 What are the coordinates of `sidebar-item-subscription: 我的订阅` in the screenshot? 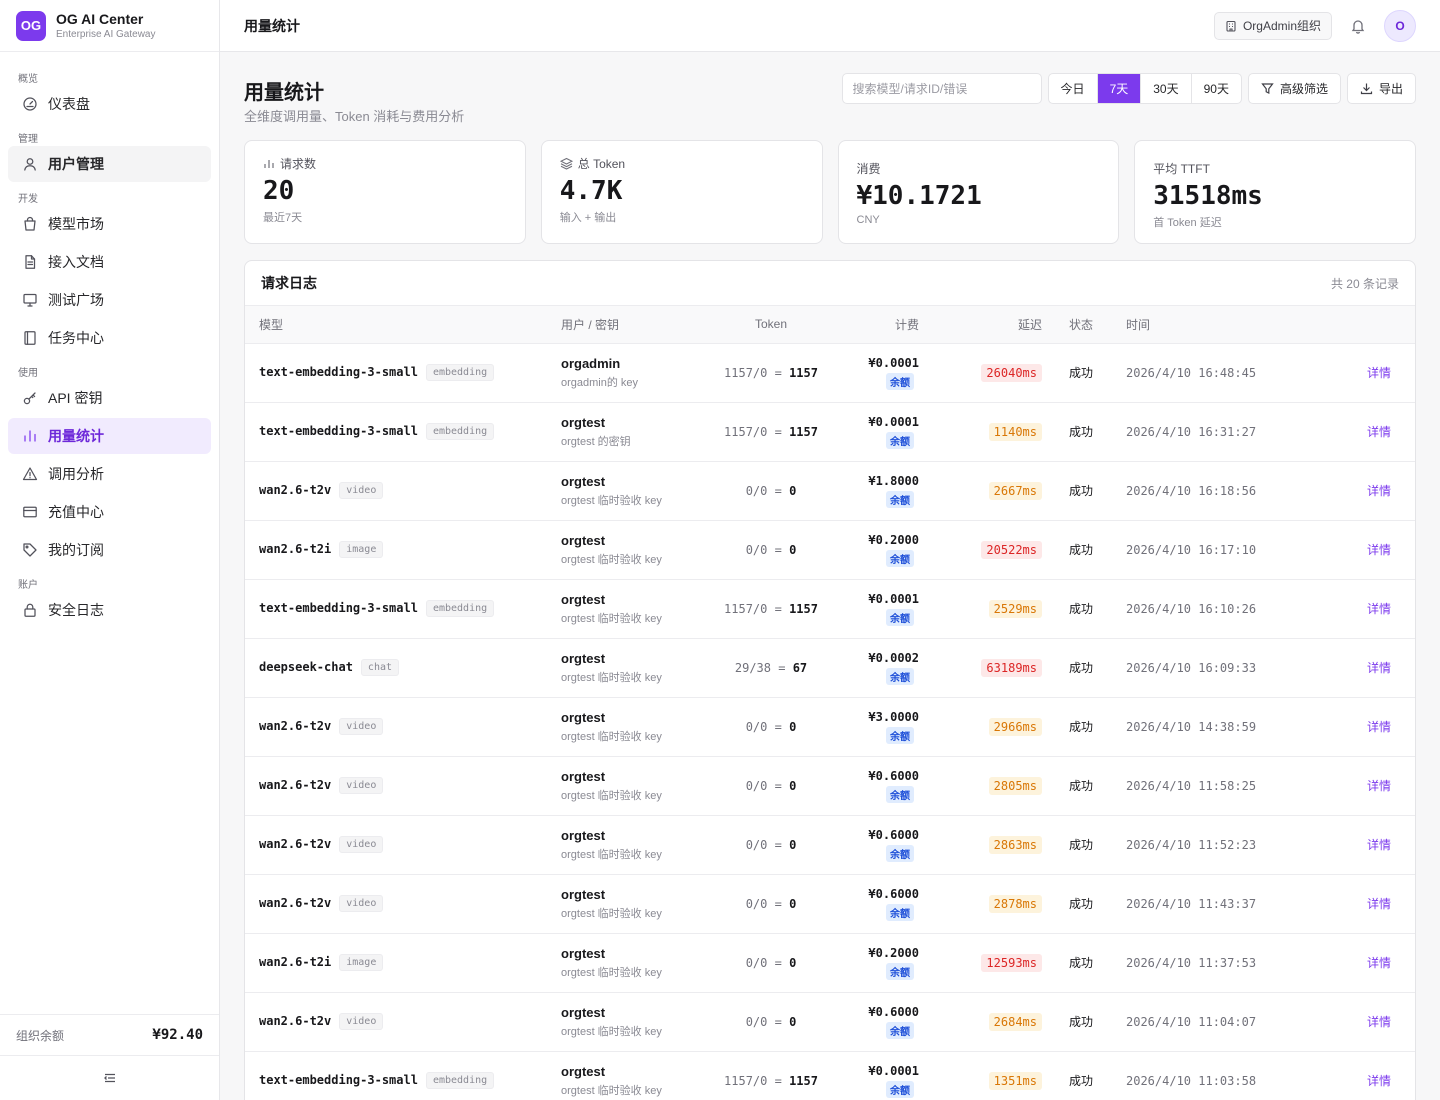 It's located at (109, 550).